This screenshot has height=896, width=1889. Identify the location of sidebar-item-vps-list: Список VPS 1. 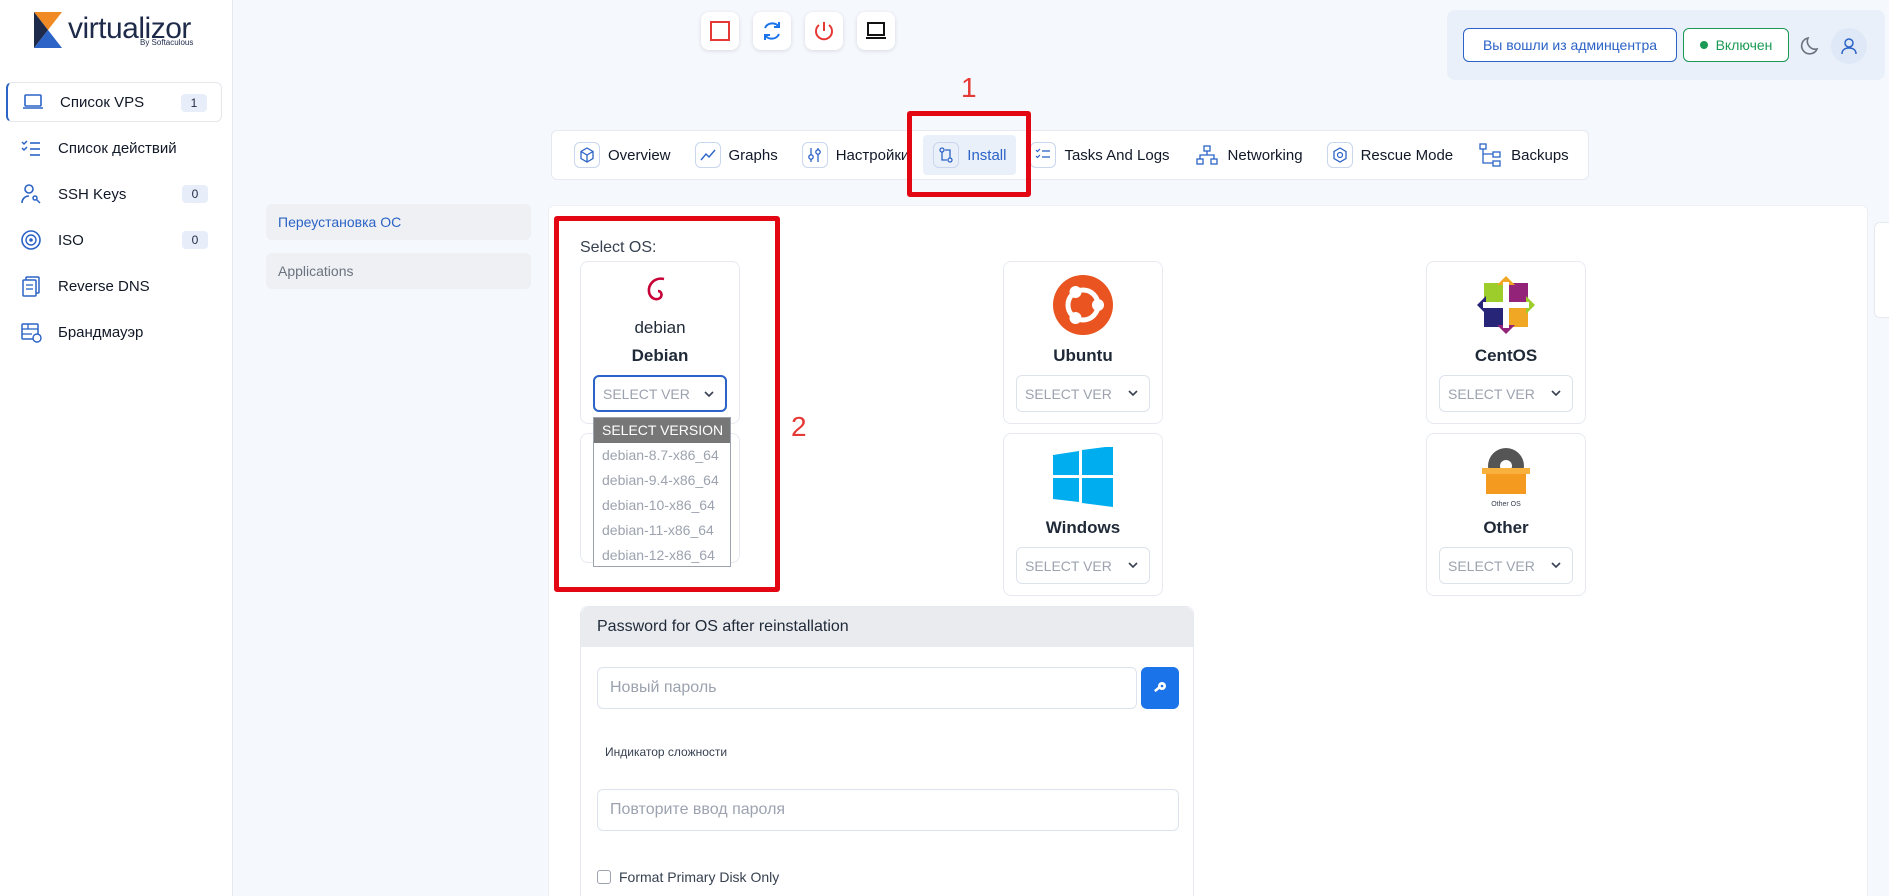
(114, 102).